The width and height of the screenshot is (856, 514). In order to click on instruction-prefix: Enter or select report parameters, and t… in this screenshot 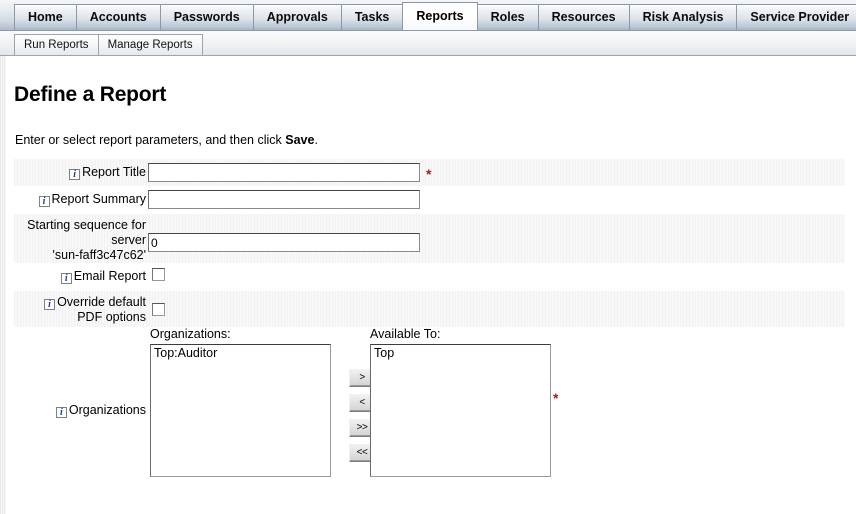, I will do `click(150, 140)`.